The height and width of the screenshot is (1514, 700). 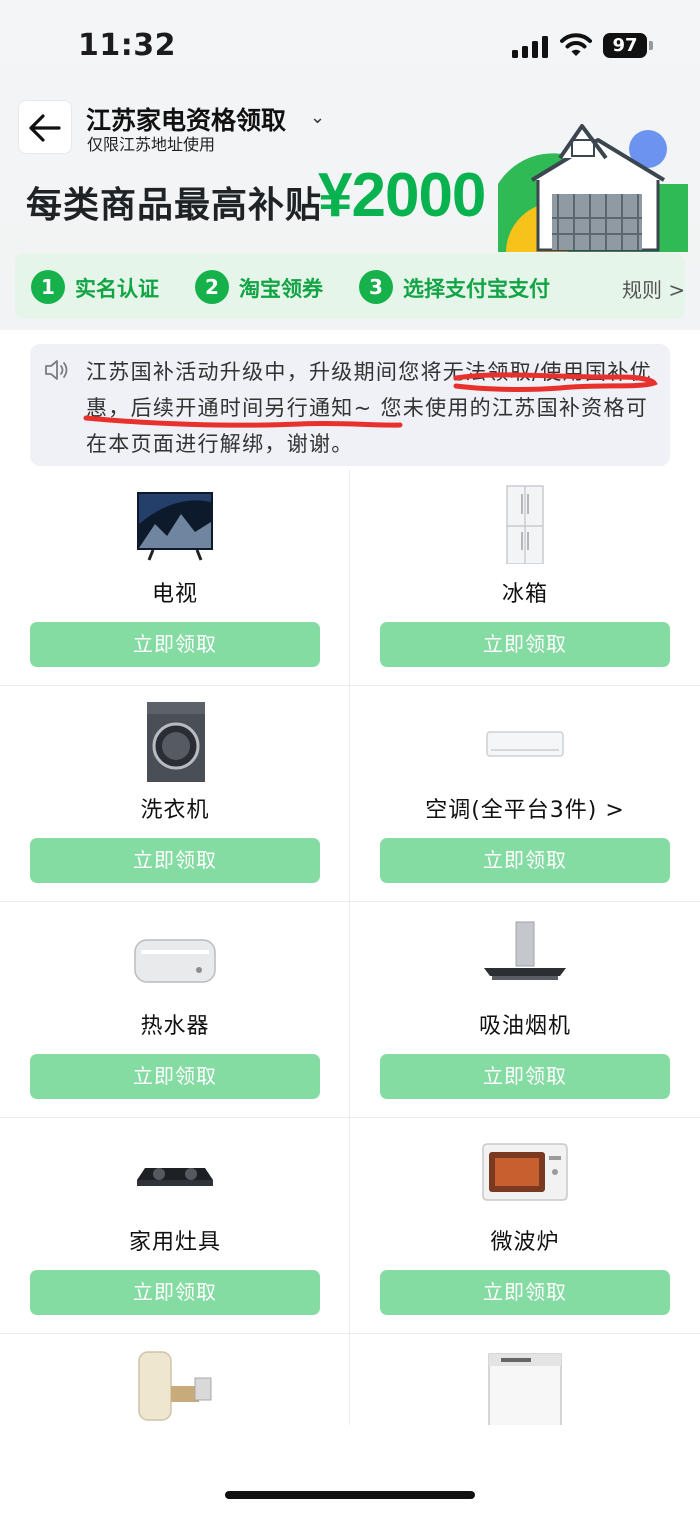 What do you see at coordinates (525, 524) in the screenshot?
I see `fridge-icon` at bounding box center [525, 524].